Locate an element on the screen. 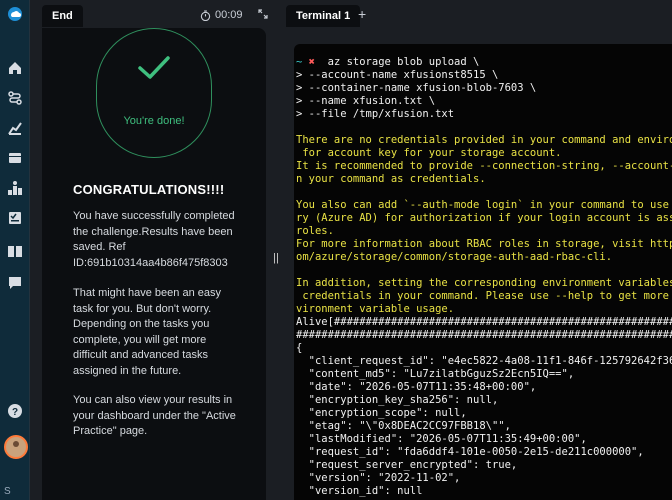 This screenshot has height=500, width=672. text-line: your dashboard under the "Active is located at coordinates (154, 415).